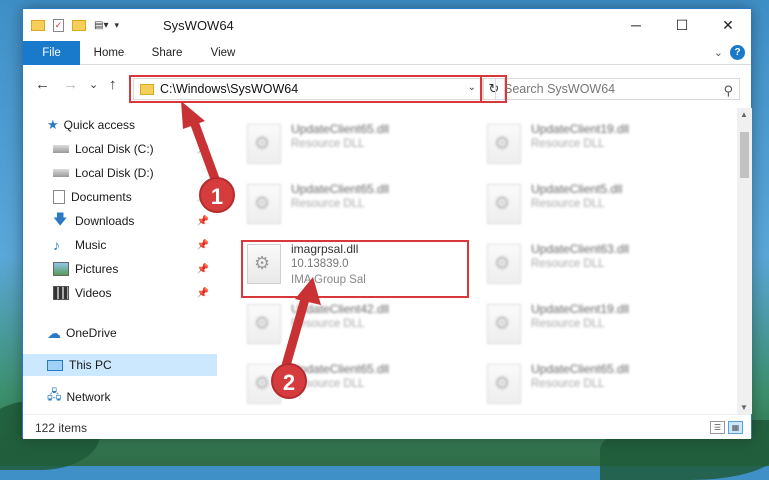 This screenshot has width=769, height=480. What do you see at coordinates (728, 90) in the screenshot?
I see `search-icon: ⚲` at bounding box center [728, 90].